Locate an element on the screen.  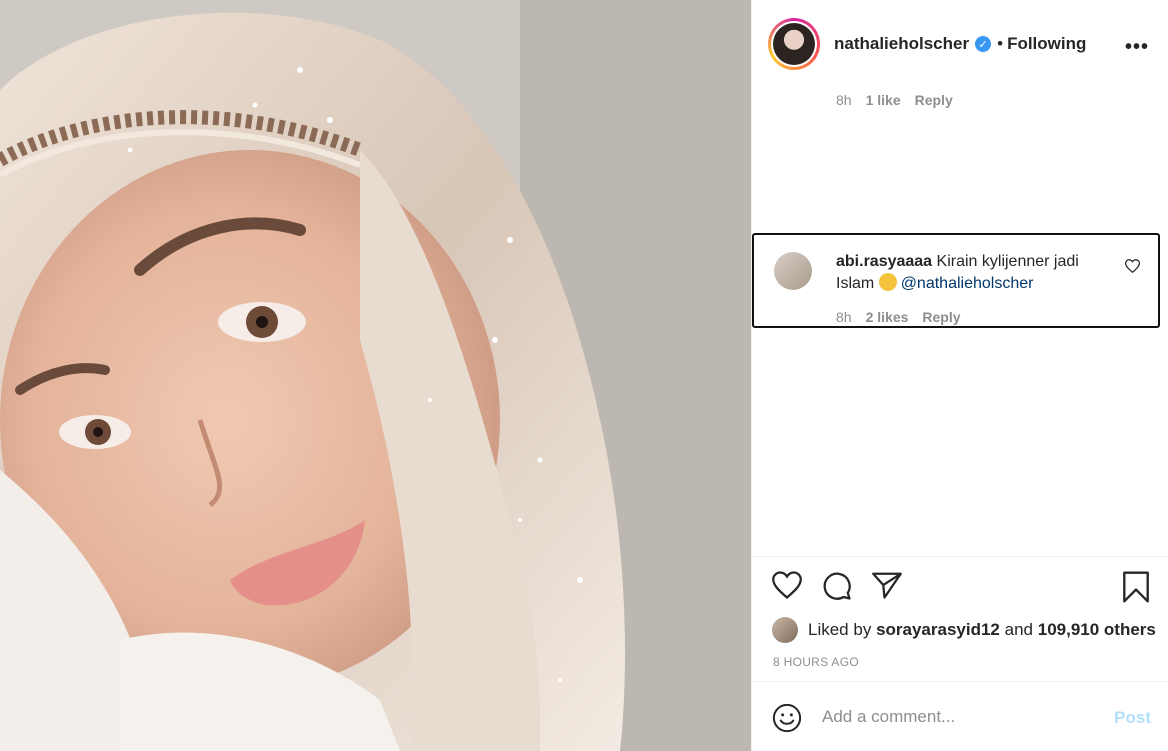
liker-username: sorayarasyid12 is located at coordinates (938, 630).